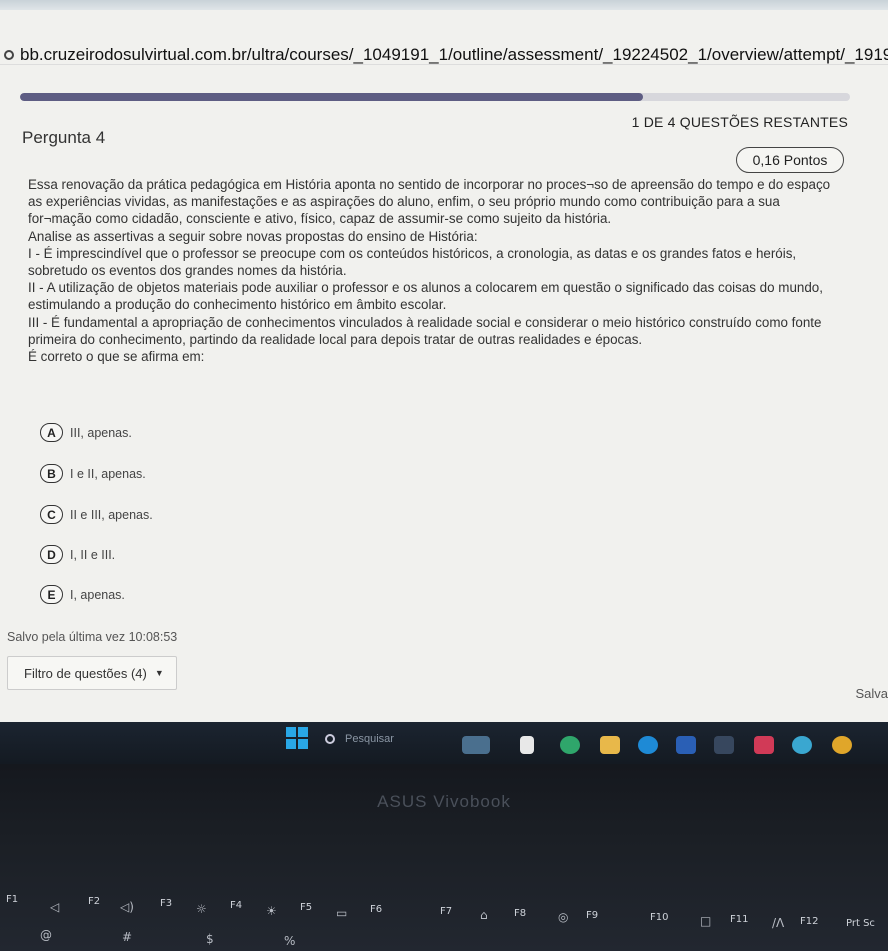 This screenshot has height=951, width=888. I want to click on points-badge: 0,16 Pontos, so click(790, 160).